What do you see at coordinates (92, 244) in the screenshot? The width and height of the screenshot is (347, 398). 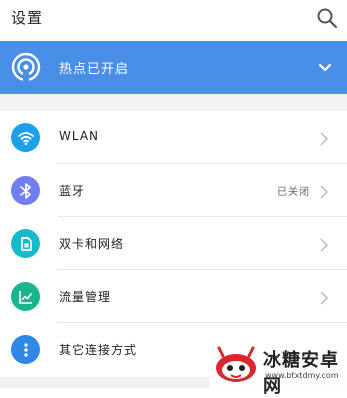 I see `settings-item-label: 双卡和网络` at bounding box center [92, 244].